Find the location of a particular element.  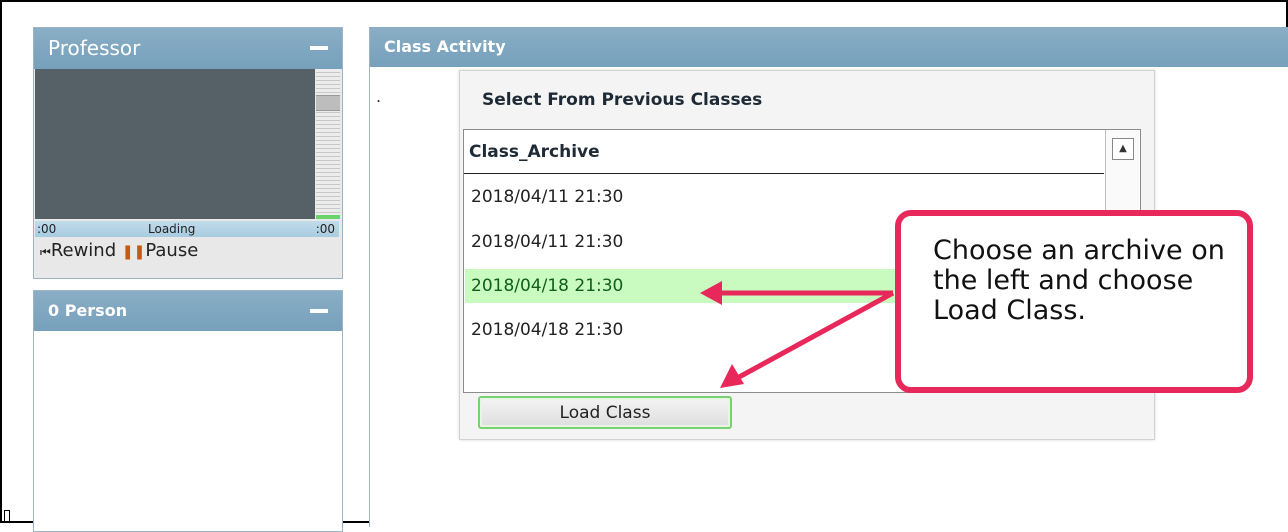

class-activity-header: Class Activity is located at coordinates (829, 47).